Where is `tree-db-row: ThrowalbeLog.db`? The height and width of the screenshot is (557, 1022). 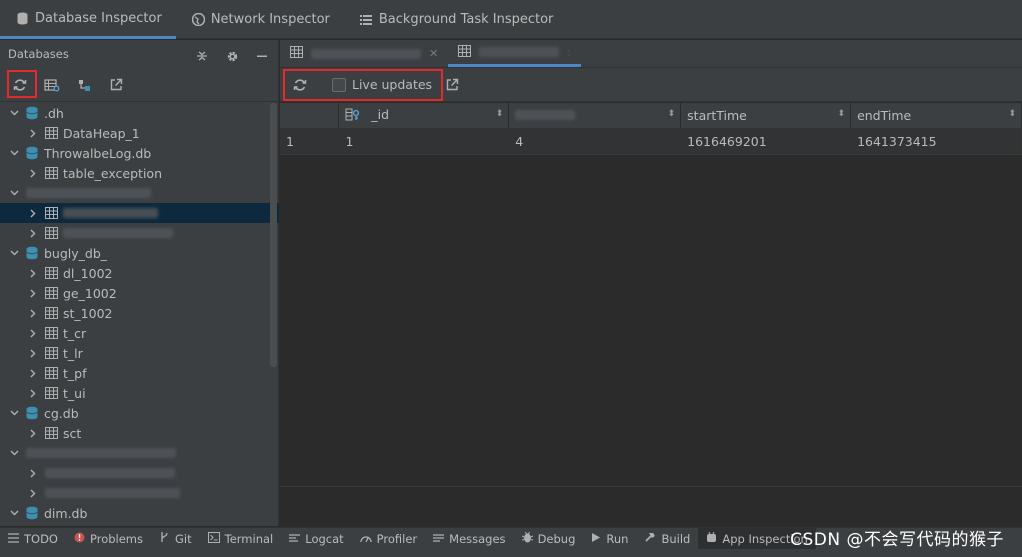 tree-db-row: ThrowalbeLog.db is located at coordinates (135, 153).